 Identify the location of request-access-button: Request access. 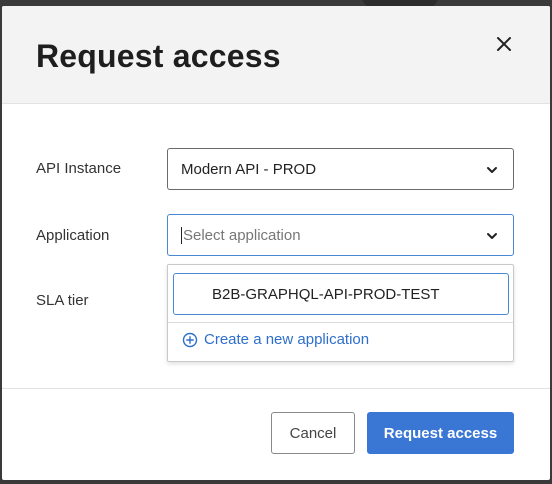
(440, 433).